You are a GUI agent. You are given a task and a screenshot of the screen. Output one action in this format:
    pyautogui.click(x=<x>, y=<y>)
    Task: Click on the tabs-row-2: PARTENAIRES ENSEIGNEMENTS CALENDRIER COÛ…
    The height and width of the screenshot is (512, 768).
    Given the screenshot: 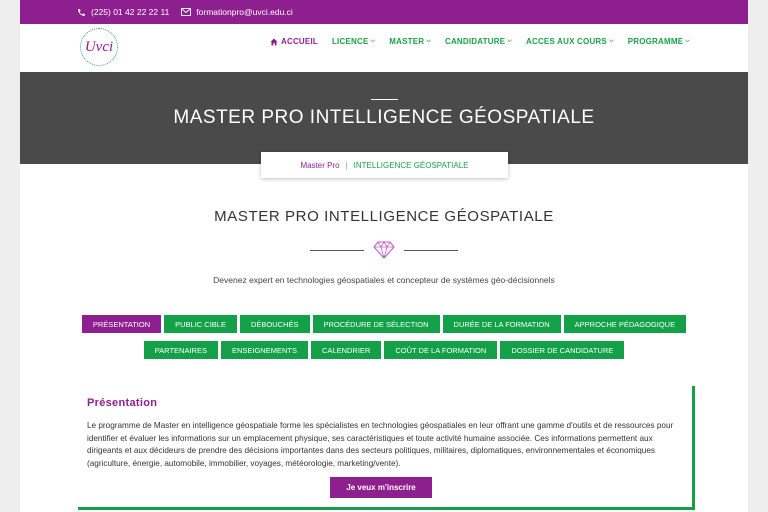 What is the action you would take?
    pyautogui.click(x=384, y=350)
    